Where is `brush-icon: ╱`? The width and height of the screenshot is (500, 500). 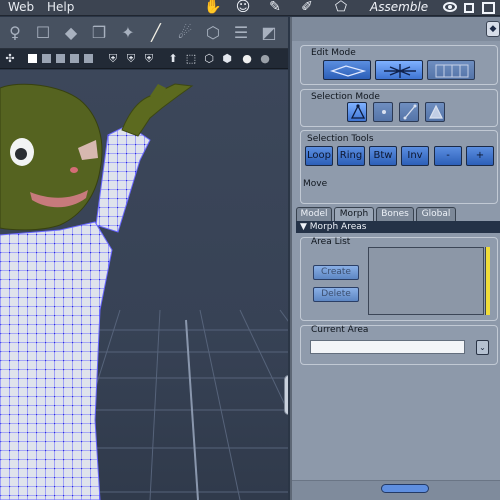 brush-icon: ╱ is located at coordinates (156, 33).